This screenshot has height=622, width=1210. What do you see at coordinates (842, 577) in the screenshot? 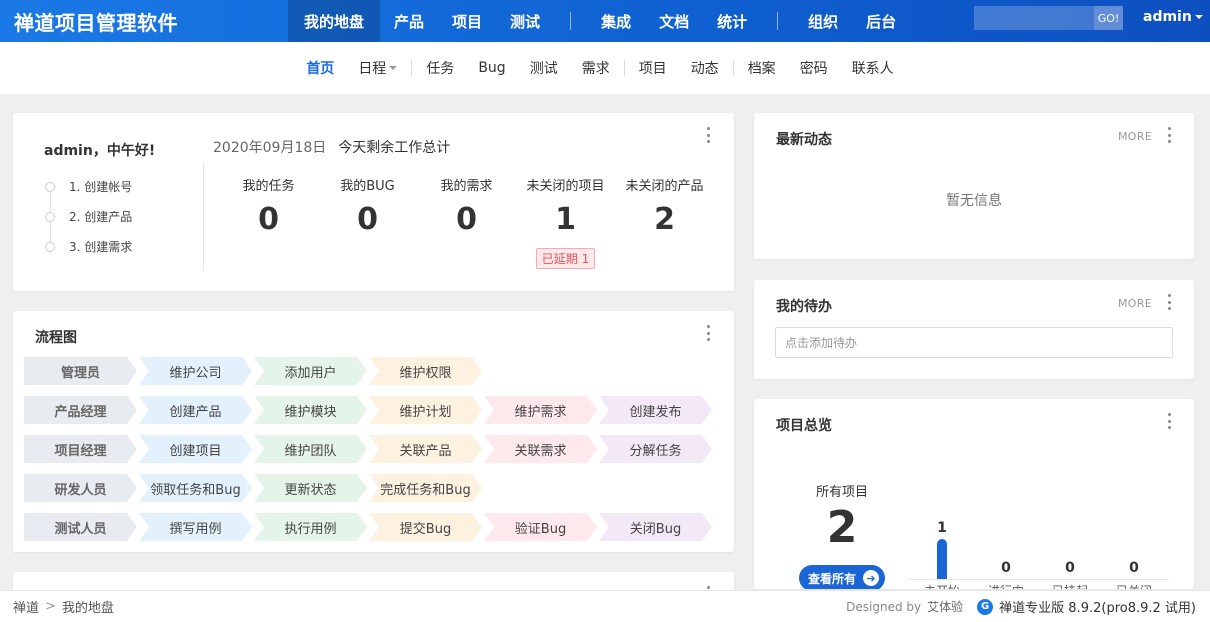
I see `view-all-button: 查看所有 ➔` at bounding box center [842, 577].